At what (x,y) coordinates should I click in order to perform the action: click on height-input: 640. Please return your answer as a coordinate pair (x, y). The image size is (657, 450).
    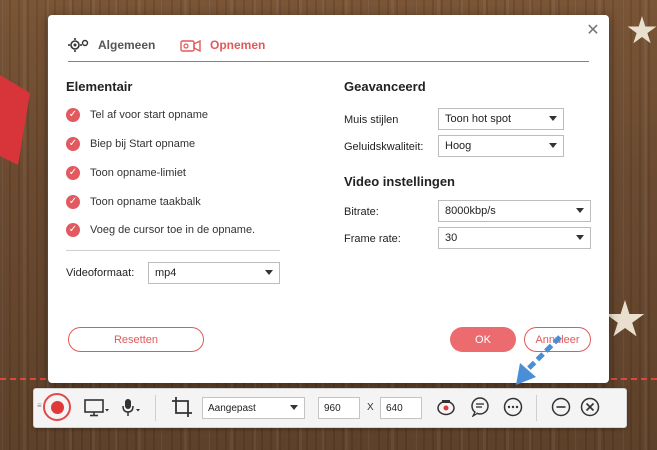
    Looking at the image, I should click on (401, 408).